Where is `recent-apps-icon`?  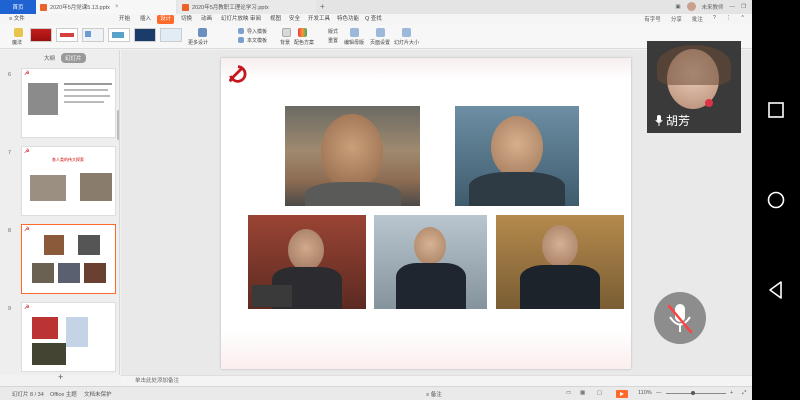
recent-apps-icon is located at coordinates (776, 110).